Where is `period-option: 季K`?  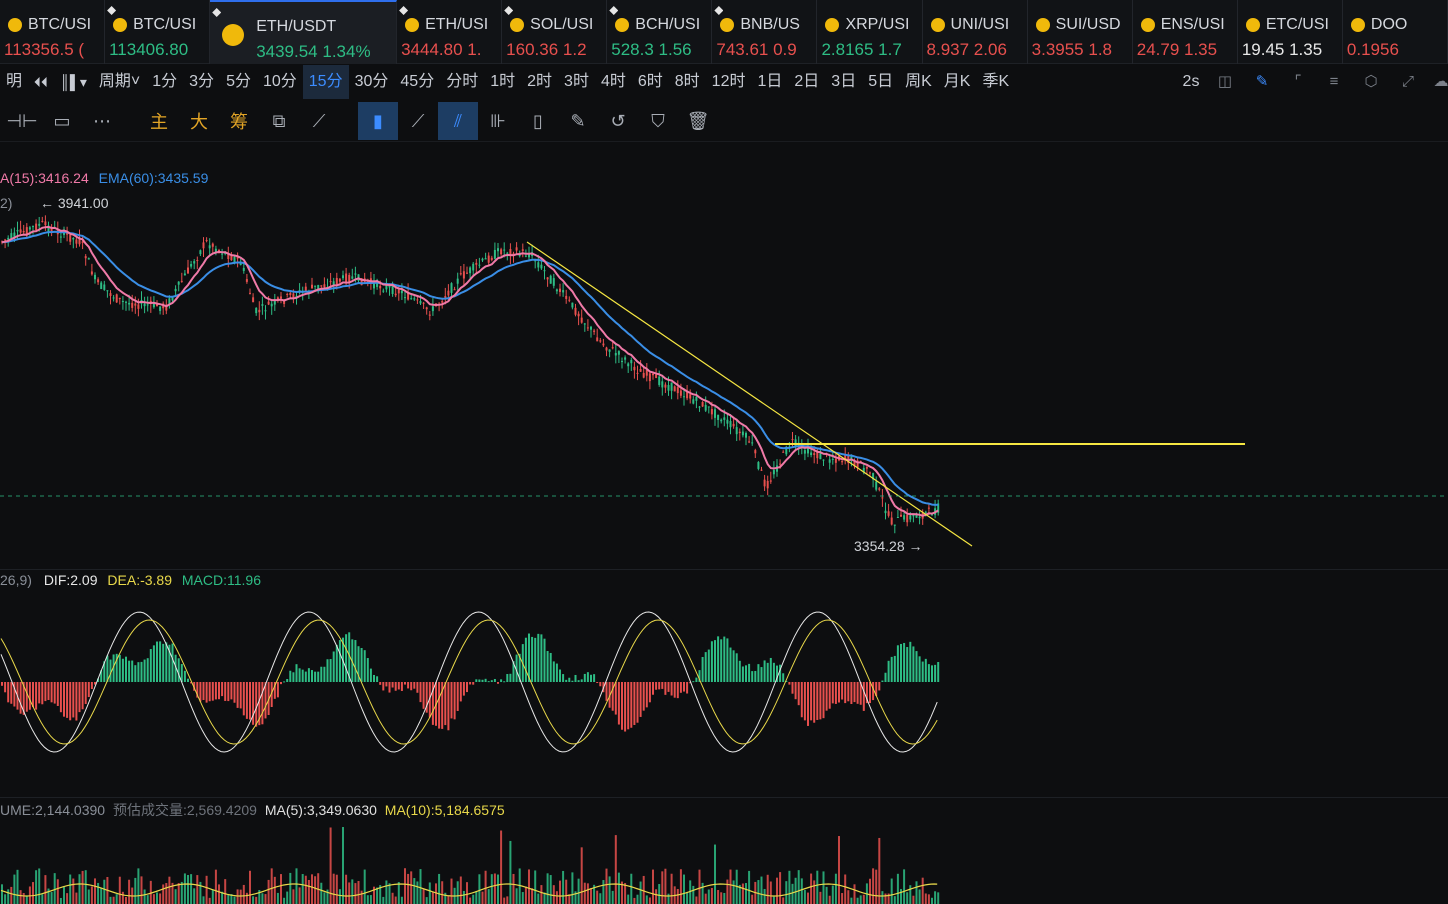 period-option: 季K is located at coordinates (995, 82).